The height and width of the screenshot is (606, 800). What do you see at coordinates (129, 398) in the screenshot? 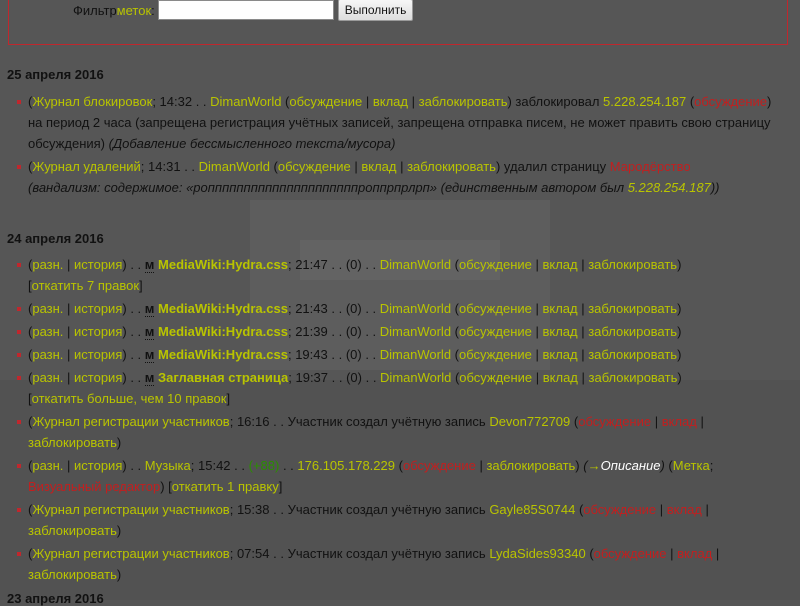
I see `rollback-link: откатить больше, чем 10 правок` at bounding box center [129, 398].